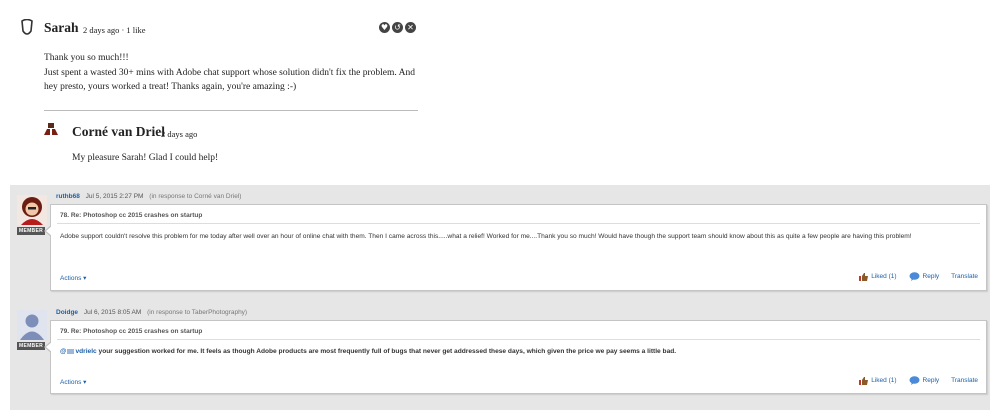 The image size is (1000, 413). What do you see at coordinates (195, 196) in the screenshot?
I see `in-response-link: (in response to Corné van Driel)` at bounding box center [195, 196].